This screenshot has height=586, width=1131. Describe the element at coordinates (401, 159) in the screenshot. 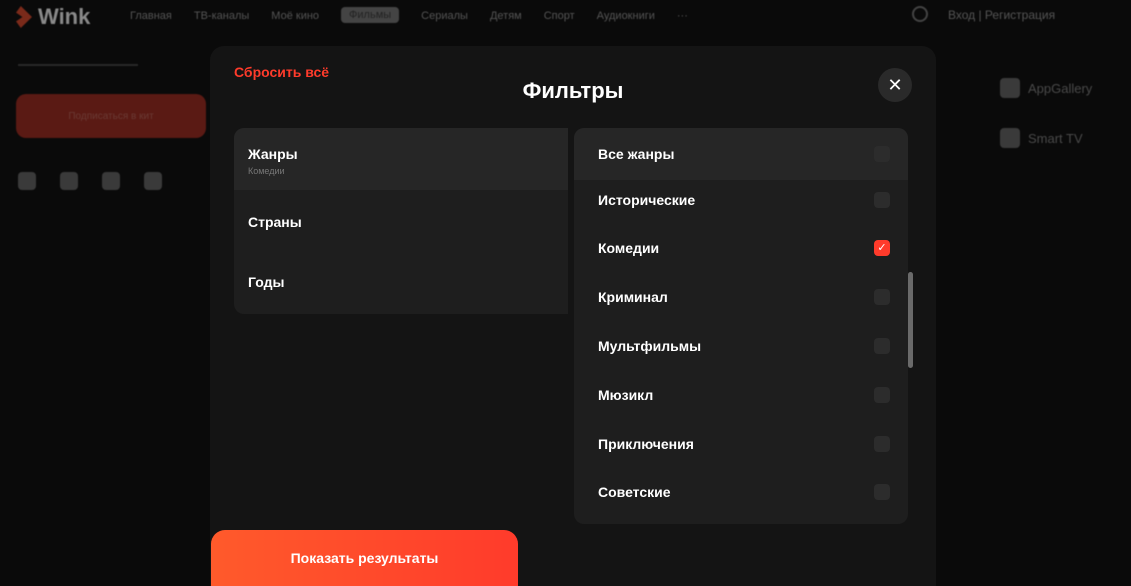

I see `category-item-genres: Жанры Комедии` at that location.